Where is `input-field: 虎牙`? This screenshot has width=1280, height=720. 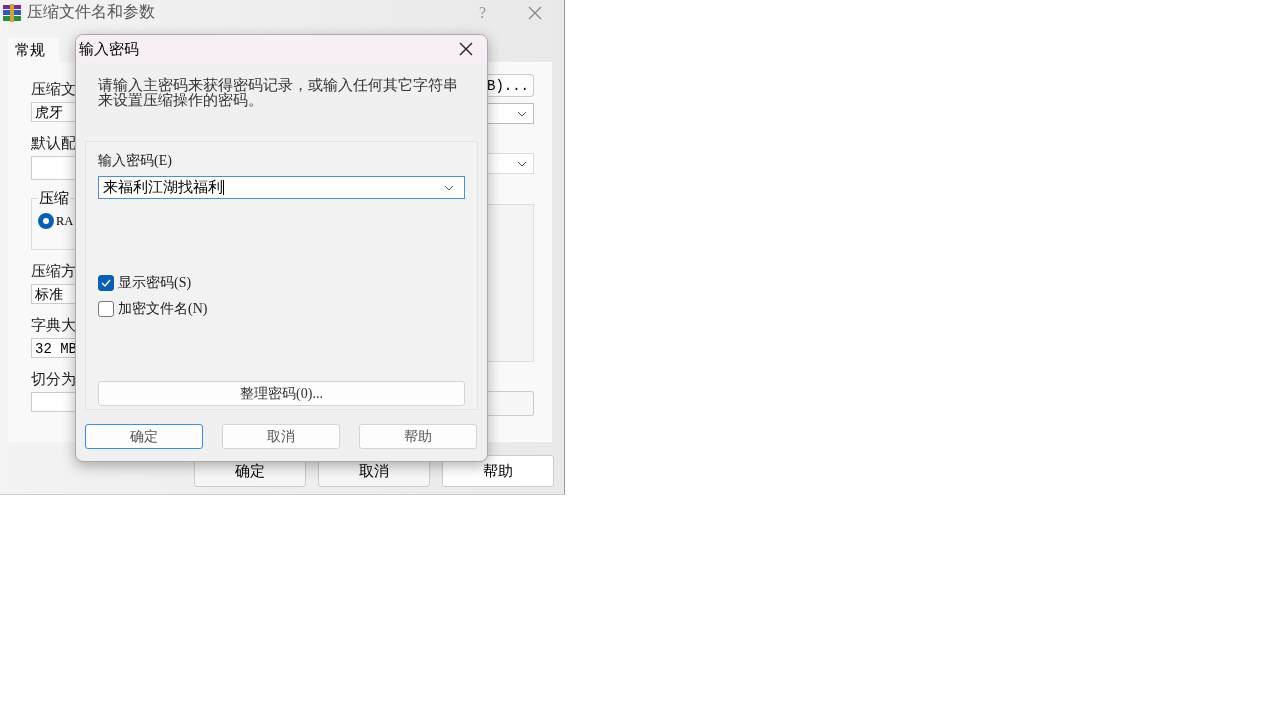 input-field: 虎牙 is located at coordinates (53, 112).